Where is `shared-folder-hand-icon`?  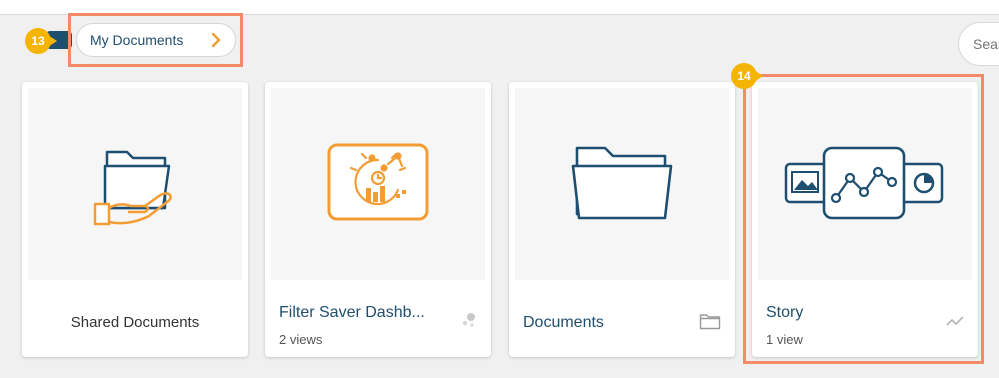
shared-folder-hand-icon is located at coordinates (135, 184).